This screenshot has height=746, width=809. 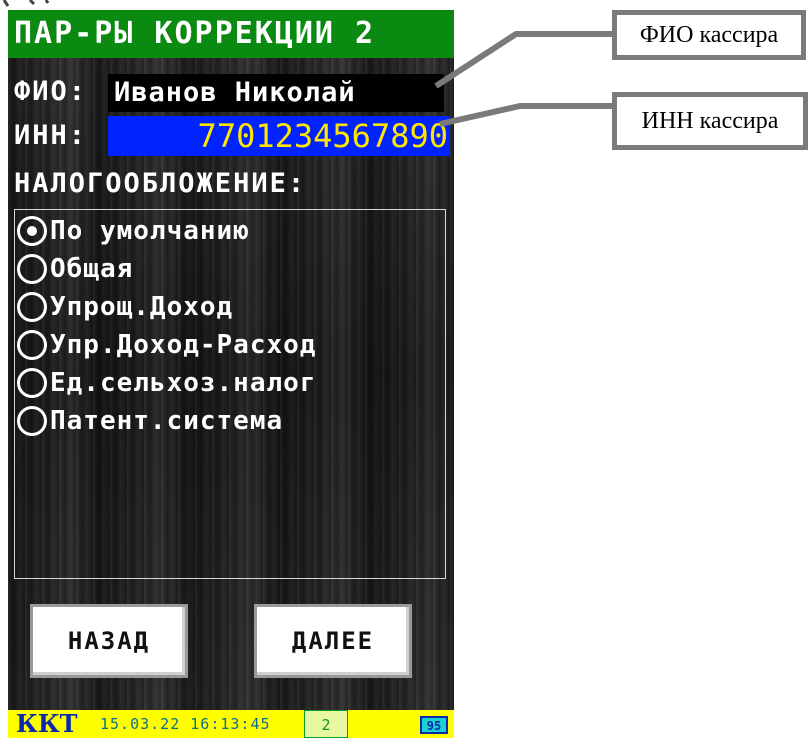 I want to click on radio-selected-icon, so click(x=32, y=231).